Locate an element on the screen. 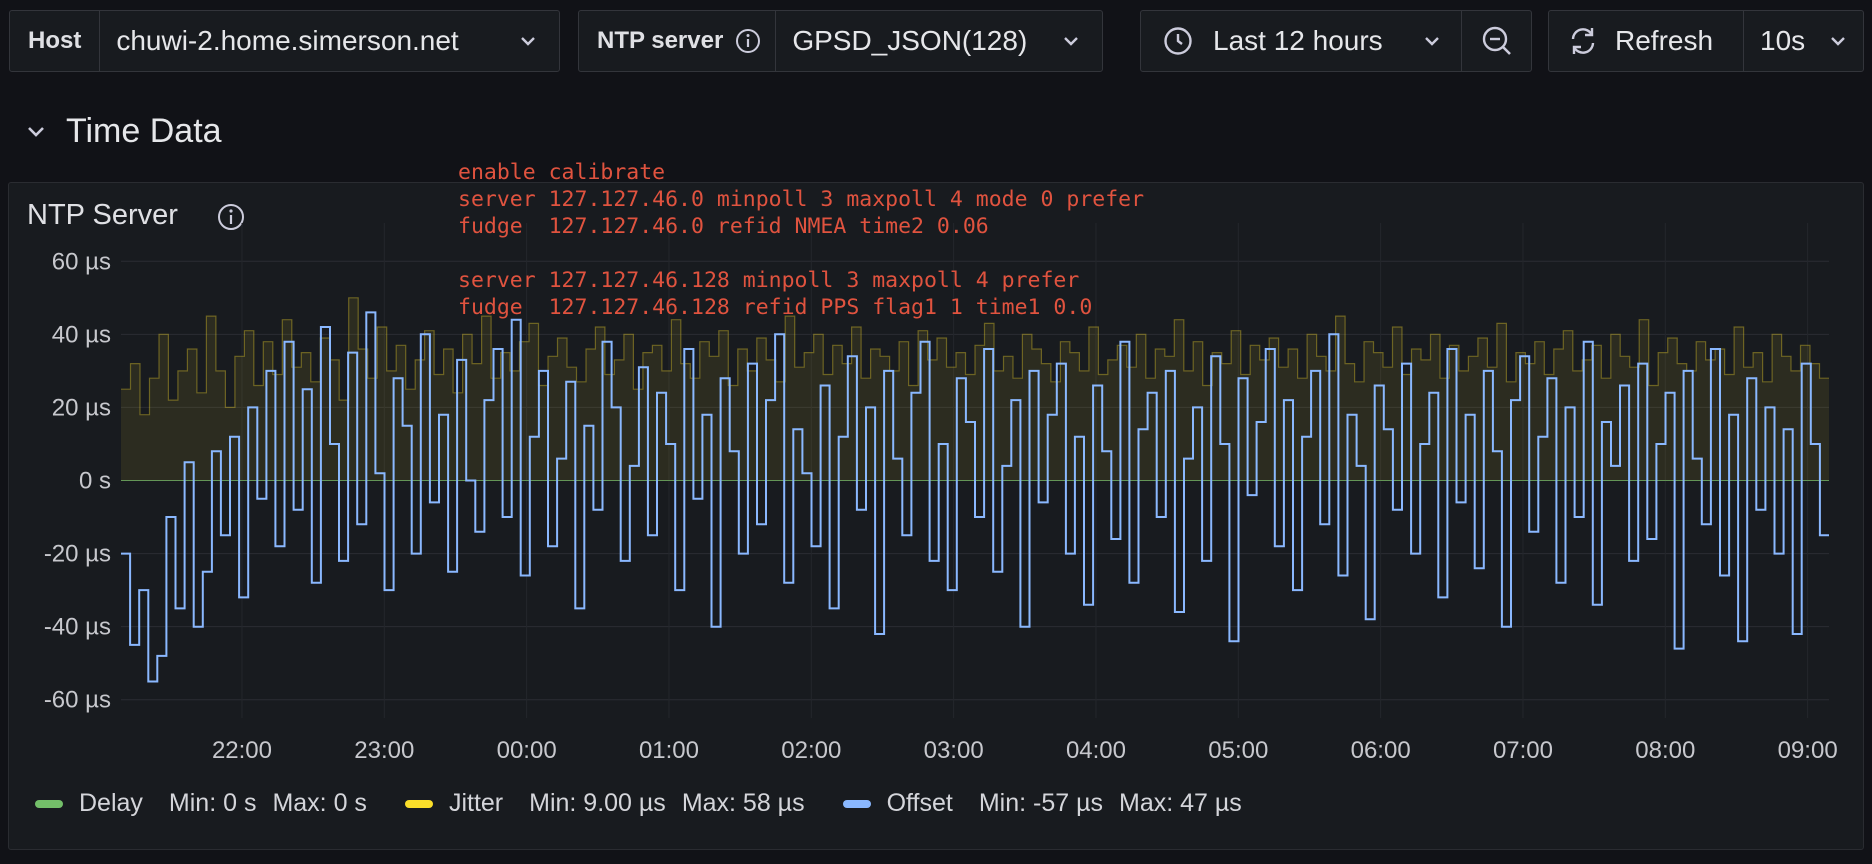  refresh-label: Refresh is located at coordinates (1664, 40).